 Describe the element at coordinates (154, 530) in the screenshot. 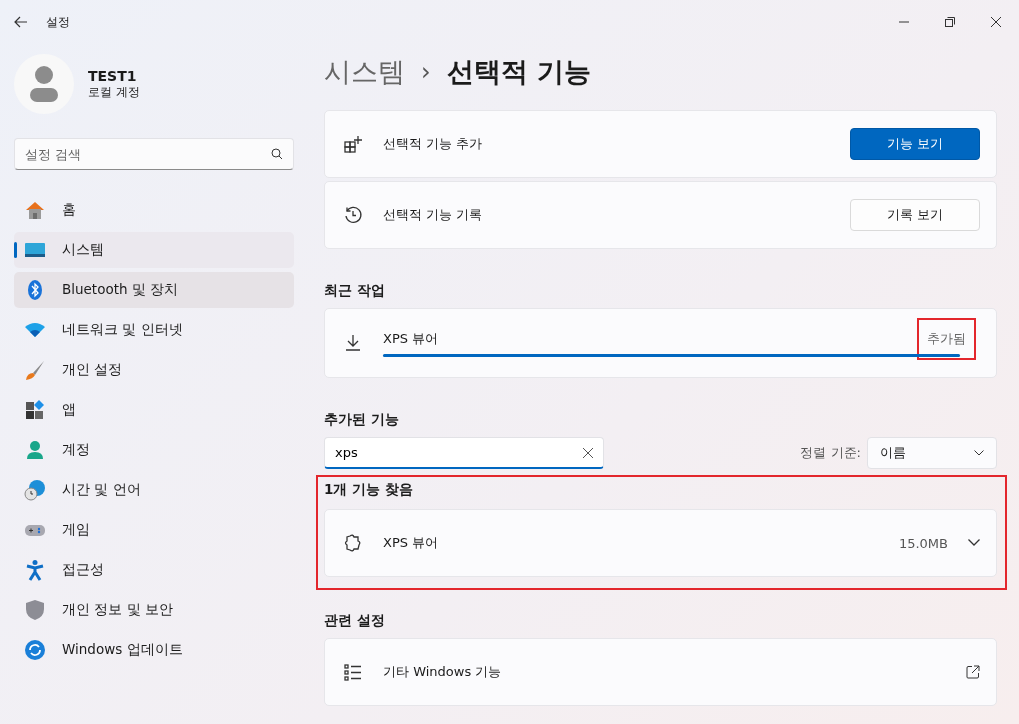

I see `sidebar-item: 게임` at that location.